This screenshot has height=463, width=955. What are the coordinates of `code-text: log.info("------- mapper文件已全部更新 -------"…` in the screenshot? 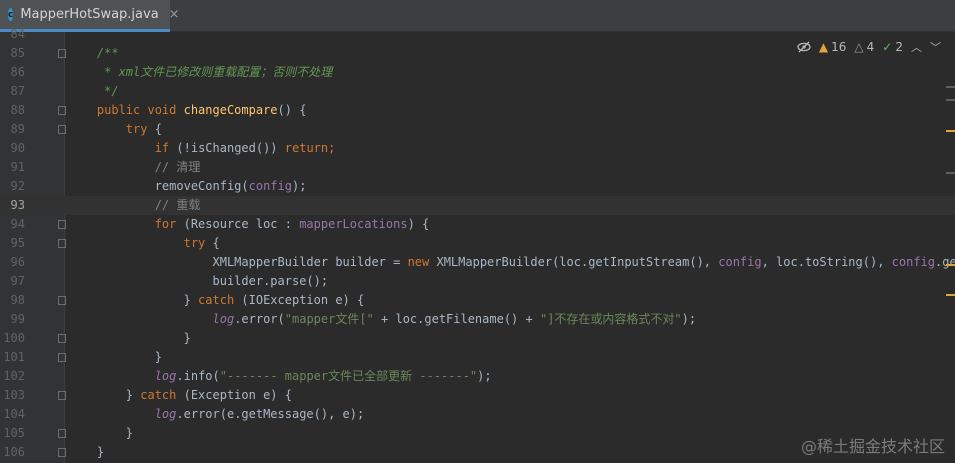 It's located at (280, 376).